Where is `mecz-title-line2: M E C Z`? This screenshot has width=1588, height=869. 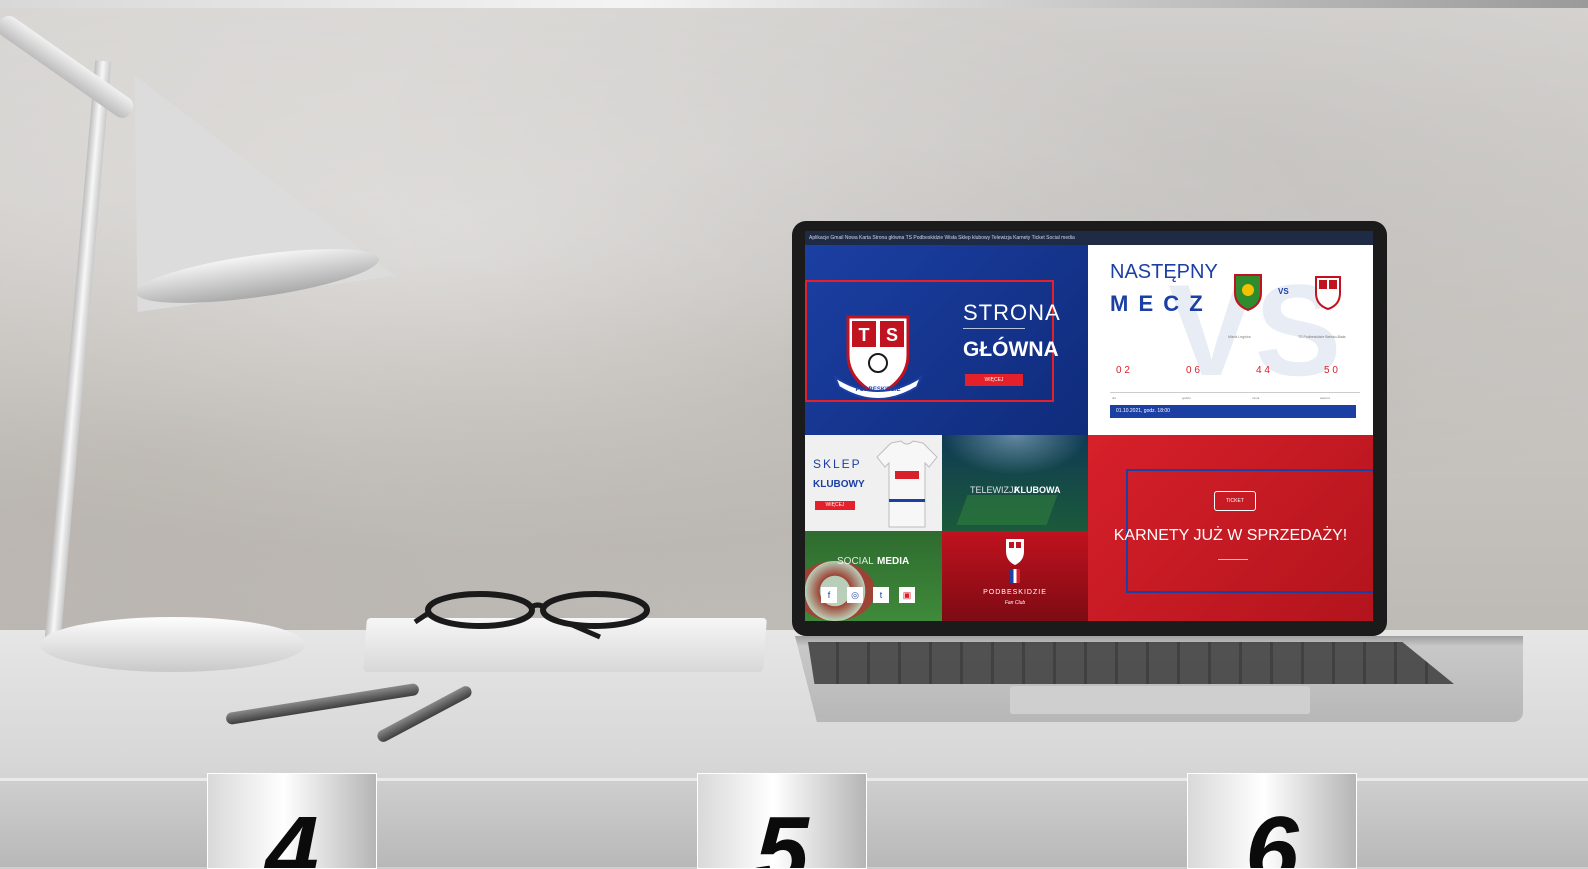
mecz-title-line2: M E C Z is located at coordinates (1157, 303).